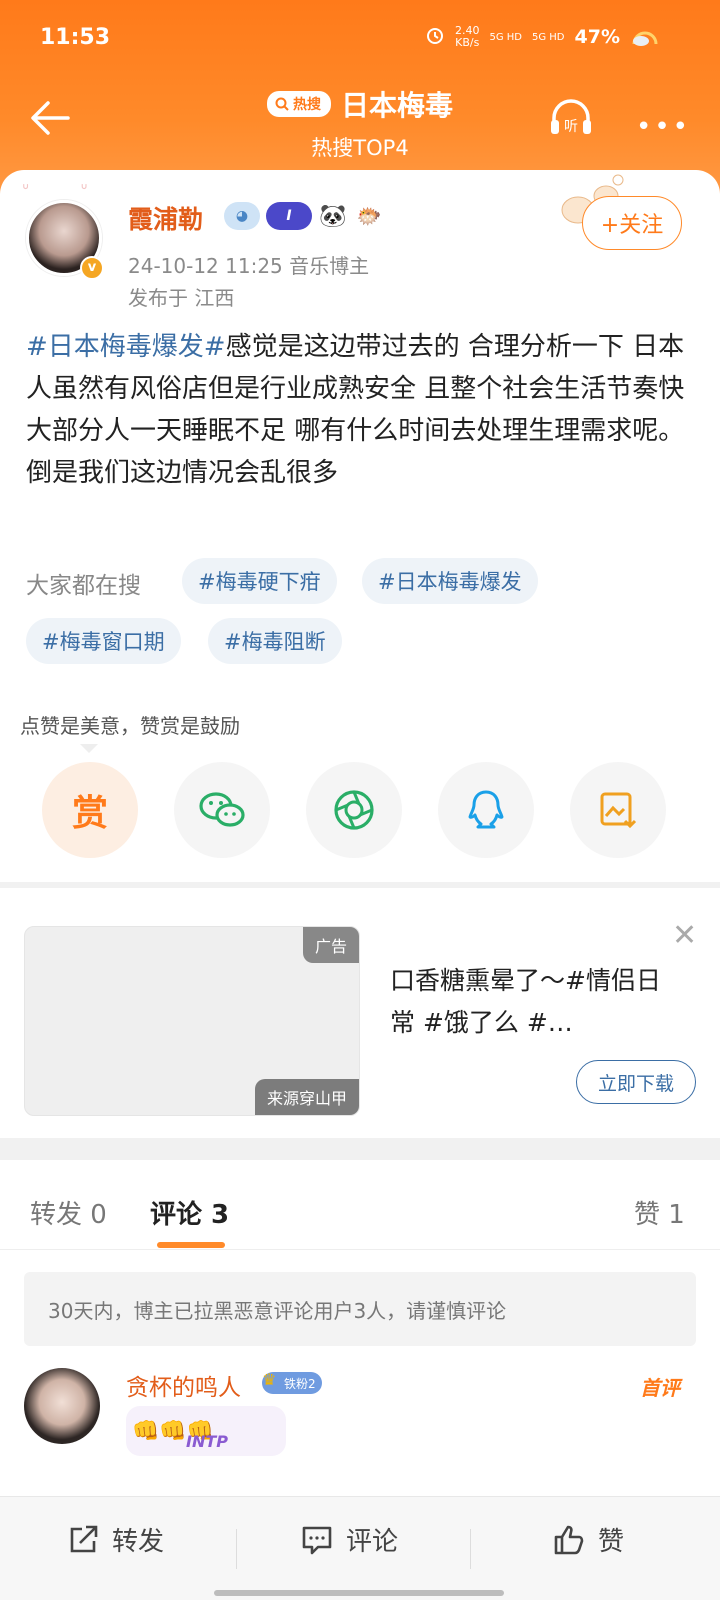  I want to click on like-button: 赞, so click(588, 1539).